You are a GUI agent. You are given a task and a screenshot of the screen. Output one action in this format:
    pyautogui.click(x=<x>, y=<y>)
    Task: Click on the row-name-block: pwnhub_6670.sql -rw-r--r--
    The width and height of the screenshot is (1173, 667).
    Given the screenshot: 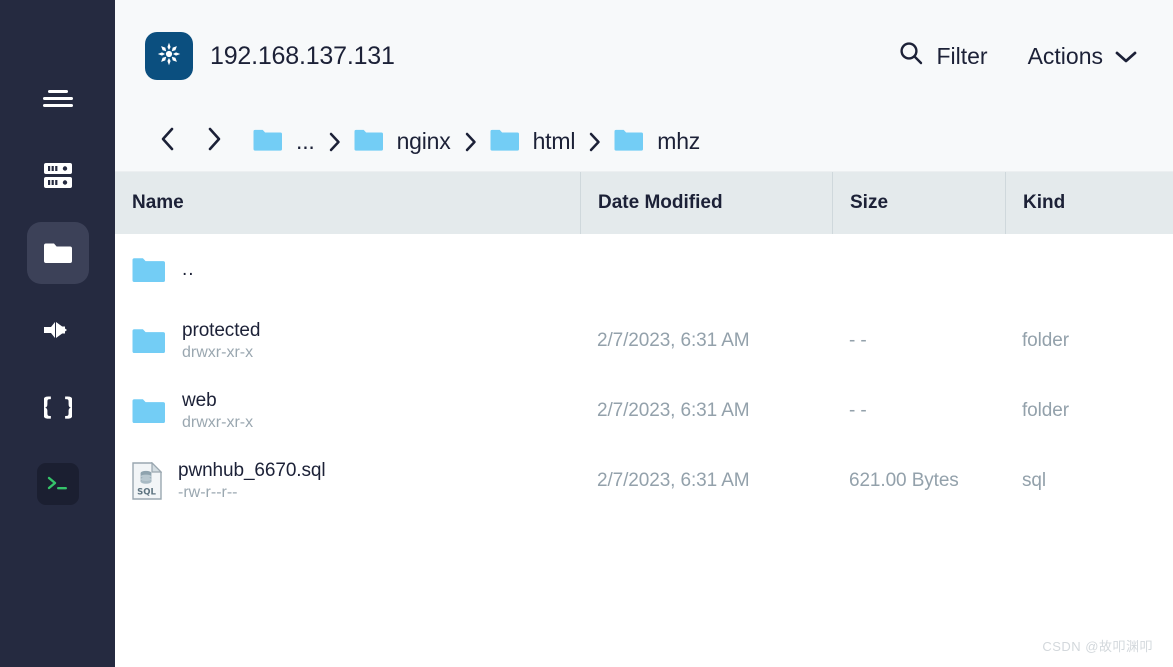 What is the action you would take?
    pyautogui.click(x=252, y=481)
    